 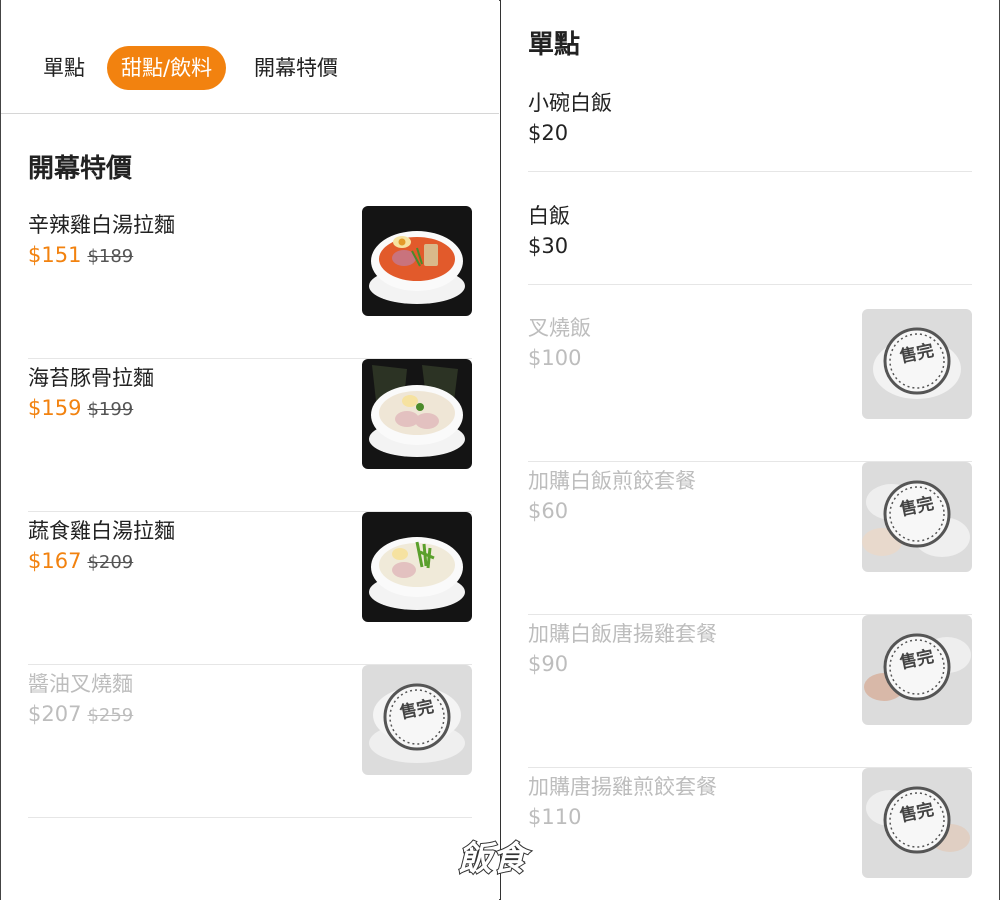 I want to click on menu-item-sold-out: 加購白飯唐揚雞套餐 $90 售完, so click(x=750, y=691).